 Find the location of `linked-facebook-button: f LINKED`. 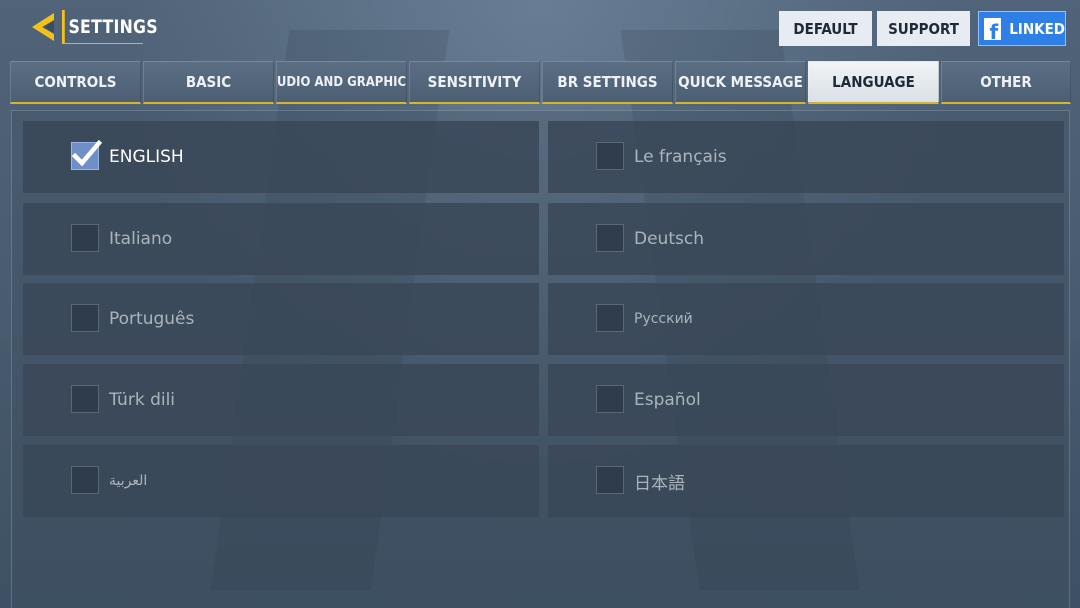

linked-facebook-button: f LINKED is located at coordinates (1022, 28).